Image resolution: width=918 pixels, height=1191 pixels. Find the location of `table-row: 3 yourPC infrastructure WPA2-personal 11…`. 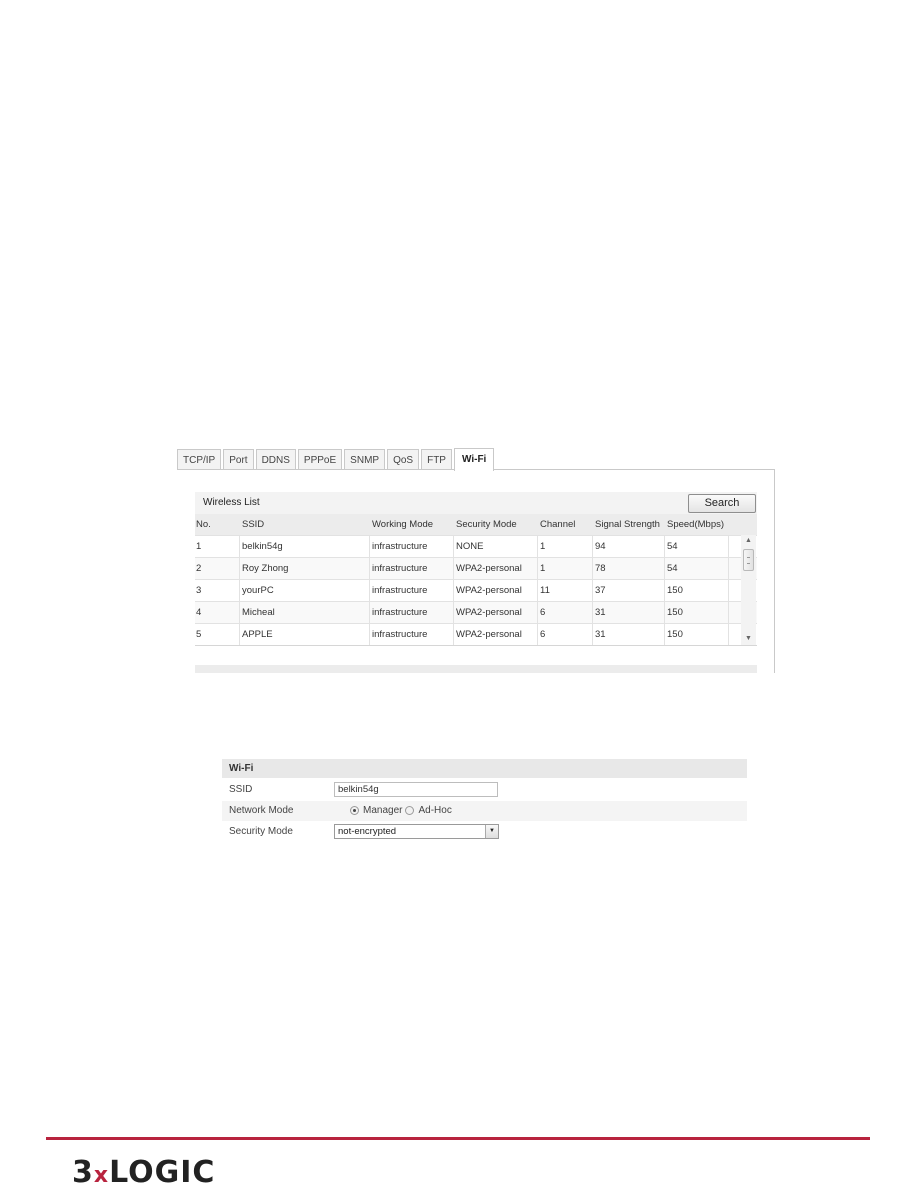

table-row: 3 yourPC infrastructure WPA2-personal 11… is located at coordinates (476, 590).